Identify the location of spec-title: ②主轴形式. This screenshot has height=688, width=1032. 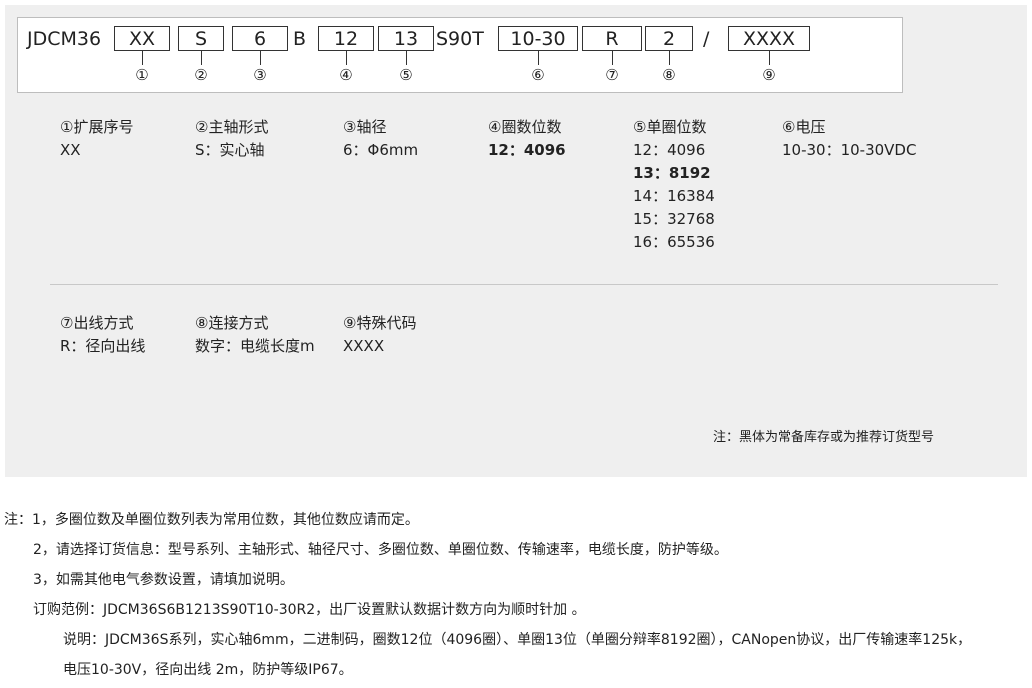
(232, 127).